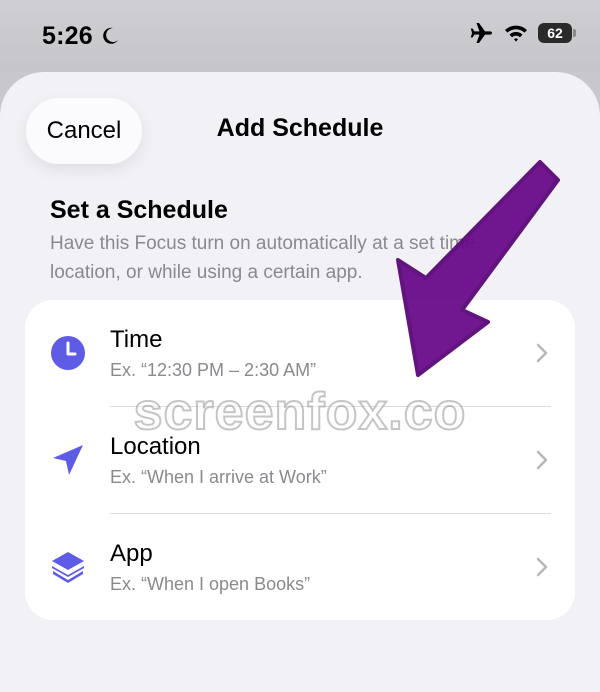 Image resolution: width=600 pixels, height=692 pixels. Describe the element at coordinates (300, 567) in the screenshot. I see `option-app: App Ex. “When I open Books”` at that location.